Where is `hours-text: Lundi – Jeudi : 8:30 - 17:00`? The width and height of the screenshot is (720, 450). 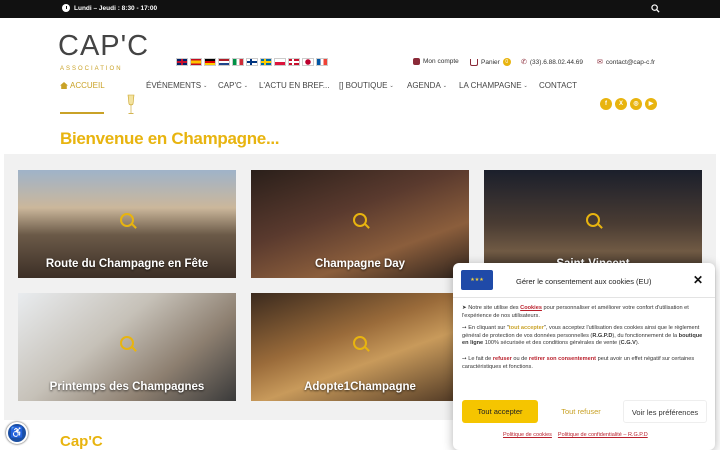
hours-text: Lundi – Jeudi : 8:30 - 17:00 is located at coordinates (116, 8).